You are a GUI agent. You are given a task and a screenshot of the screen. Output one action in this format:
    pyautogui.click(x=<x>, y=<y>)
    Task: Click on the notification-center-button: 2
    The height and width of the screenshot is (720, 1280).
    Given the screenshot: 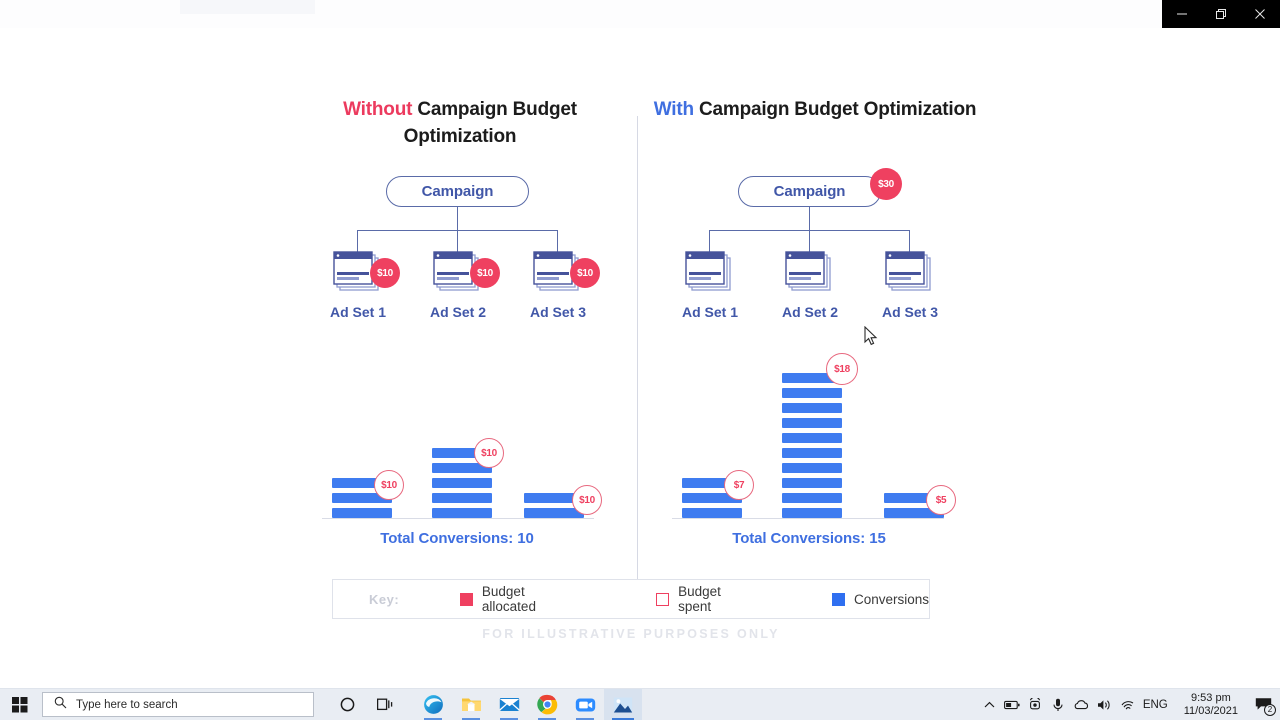 What is the action you would take?
    pyautogui.click(x=1263, y=704)
    